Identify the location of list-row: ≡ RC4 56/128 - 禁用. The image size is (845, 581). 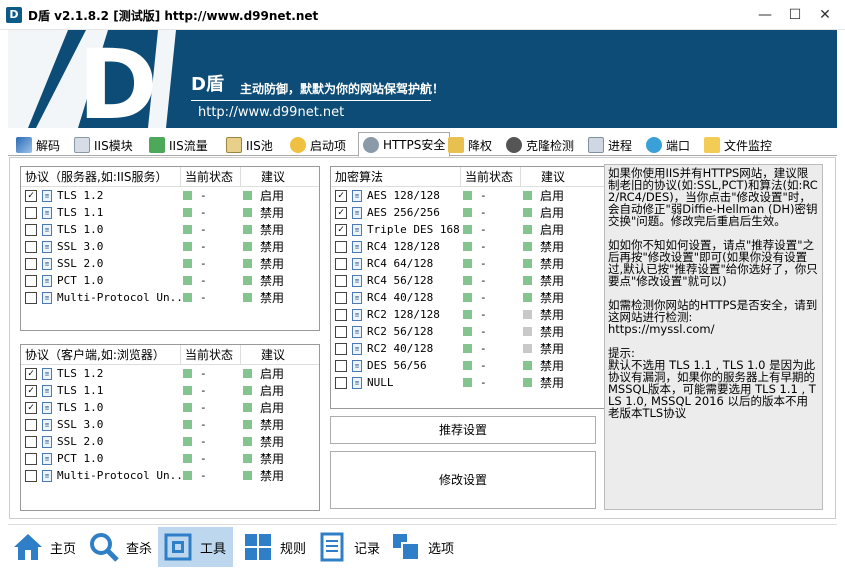
(468, 280).